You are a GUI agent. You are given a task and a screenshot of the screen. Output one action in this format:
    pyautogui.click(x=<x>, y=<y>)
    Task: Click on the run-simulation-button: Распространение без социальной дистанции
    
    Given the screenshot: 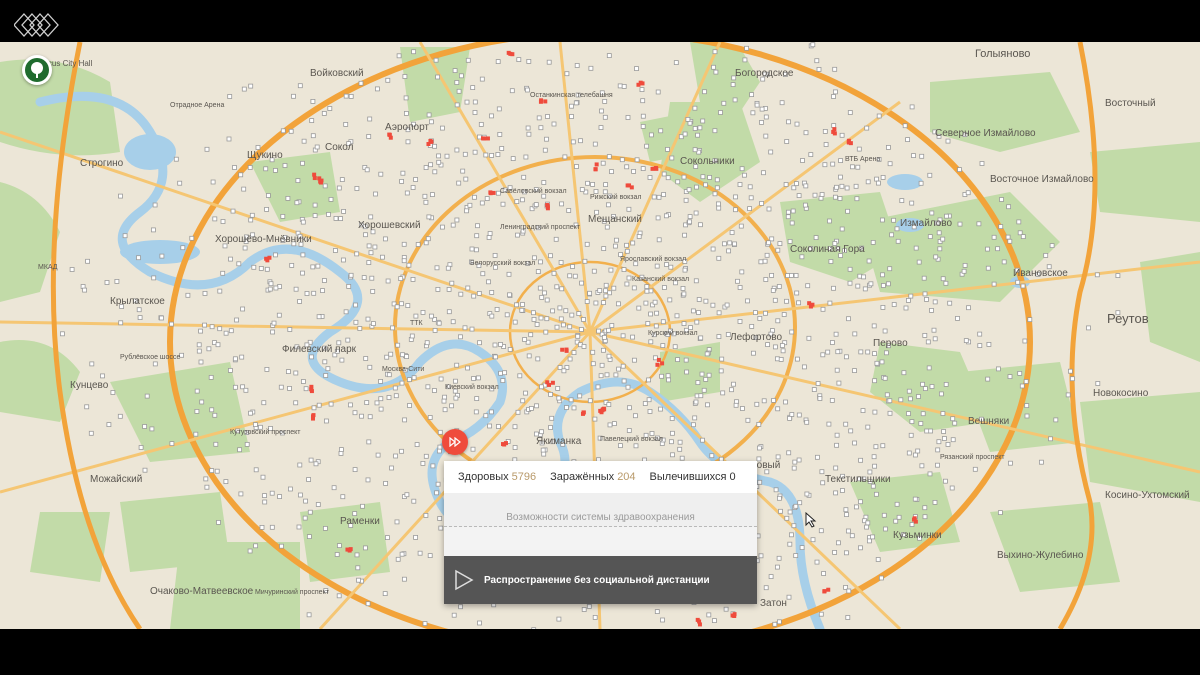 What is the action you would take?
    pyautogui.click(x=600, y=580)
    